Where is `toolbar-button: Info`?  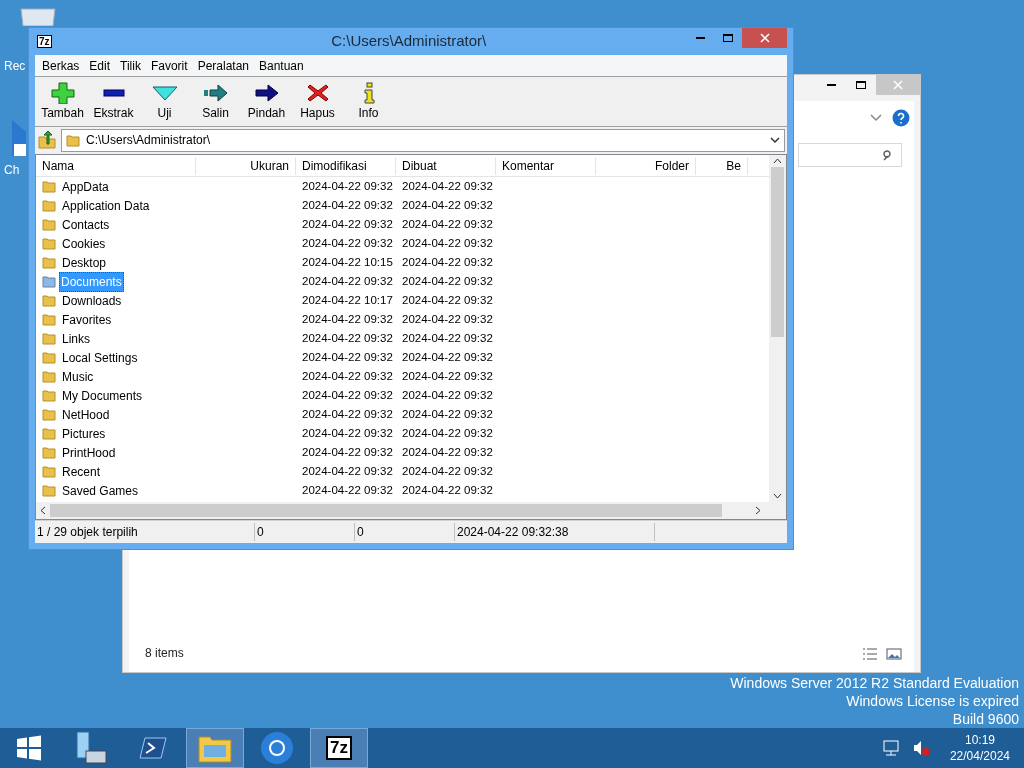
toolbar-button: Info is located at coordinates (368, 101).